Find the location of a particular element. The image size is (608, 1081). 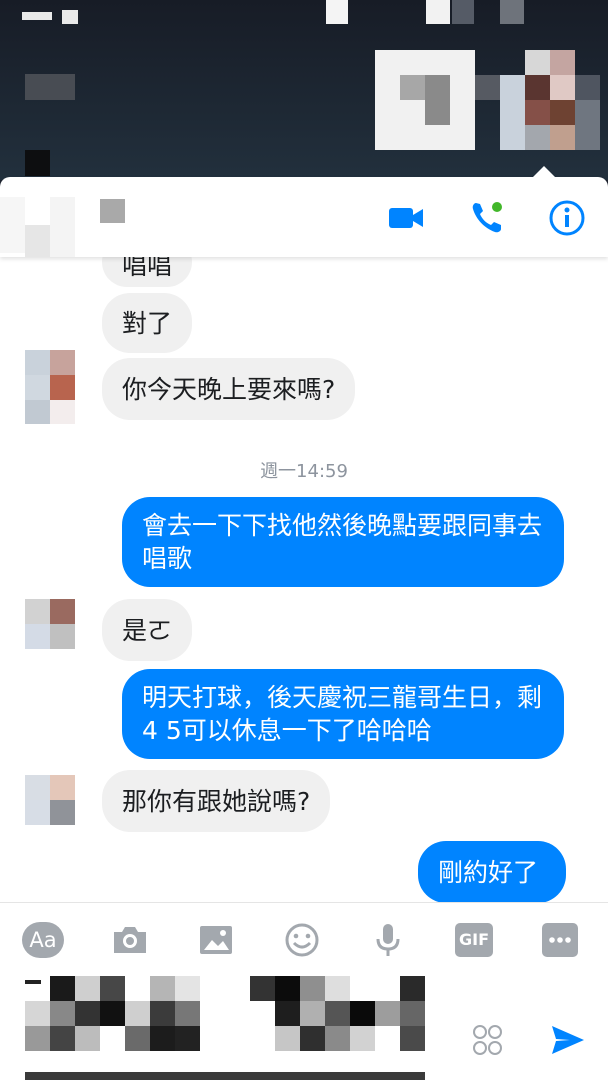

emoji-icon is located at coordinates (302, 940).